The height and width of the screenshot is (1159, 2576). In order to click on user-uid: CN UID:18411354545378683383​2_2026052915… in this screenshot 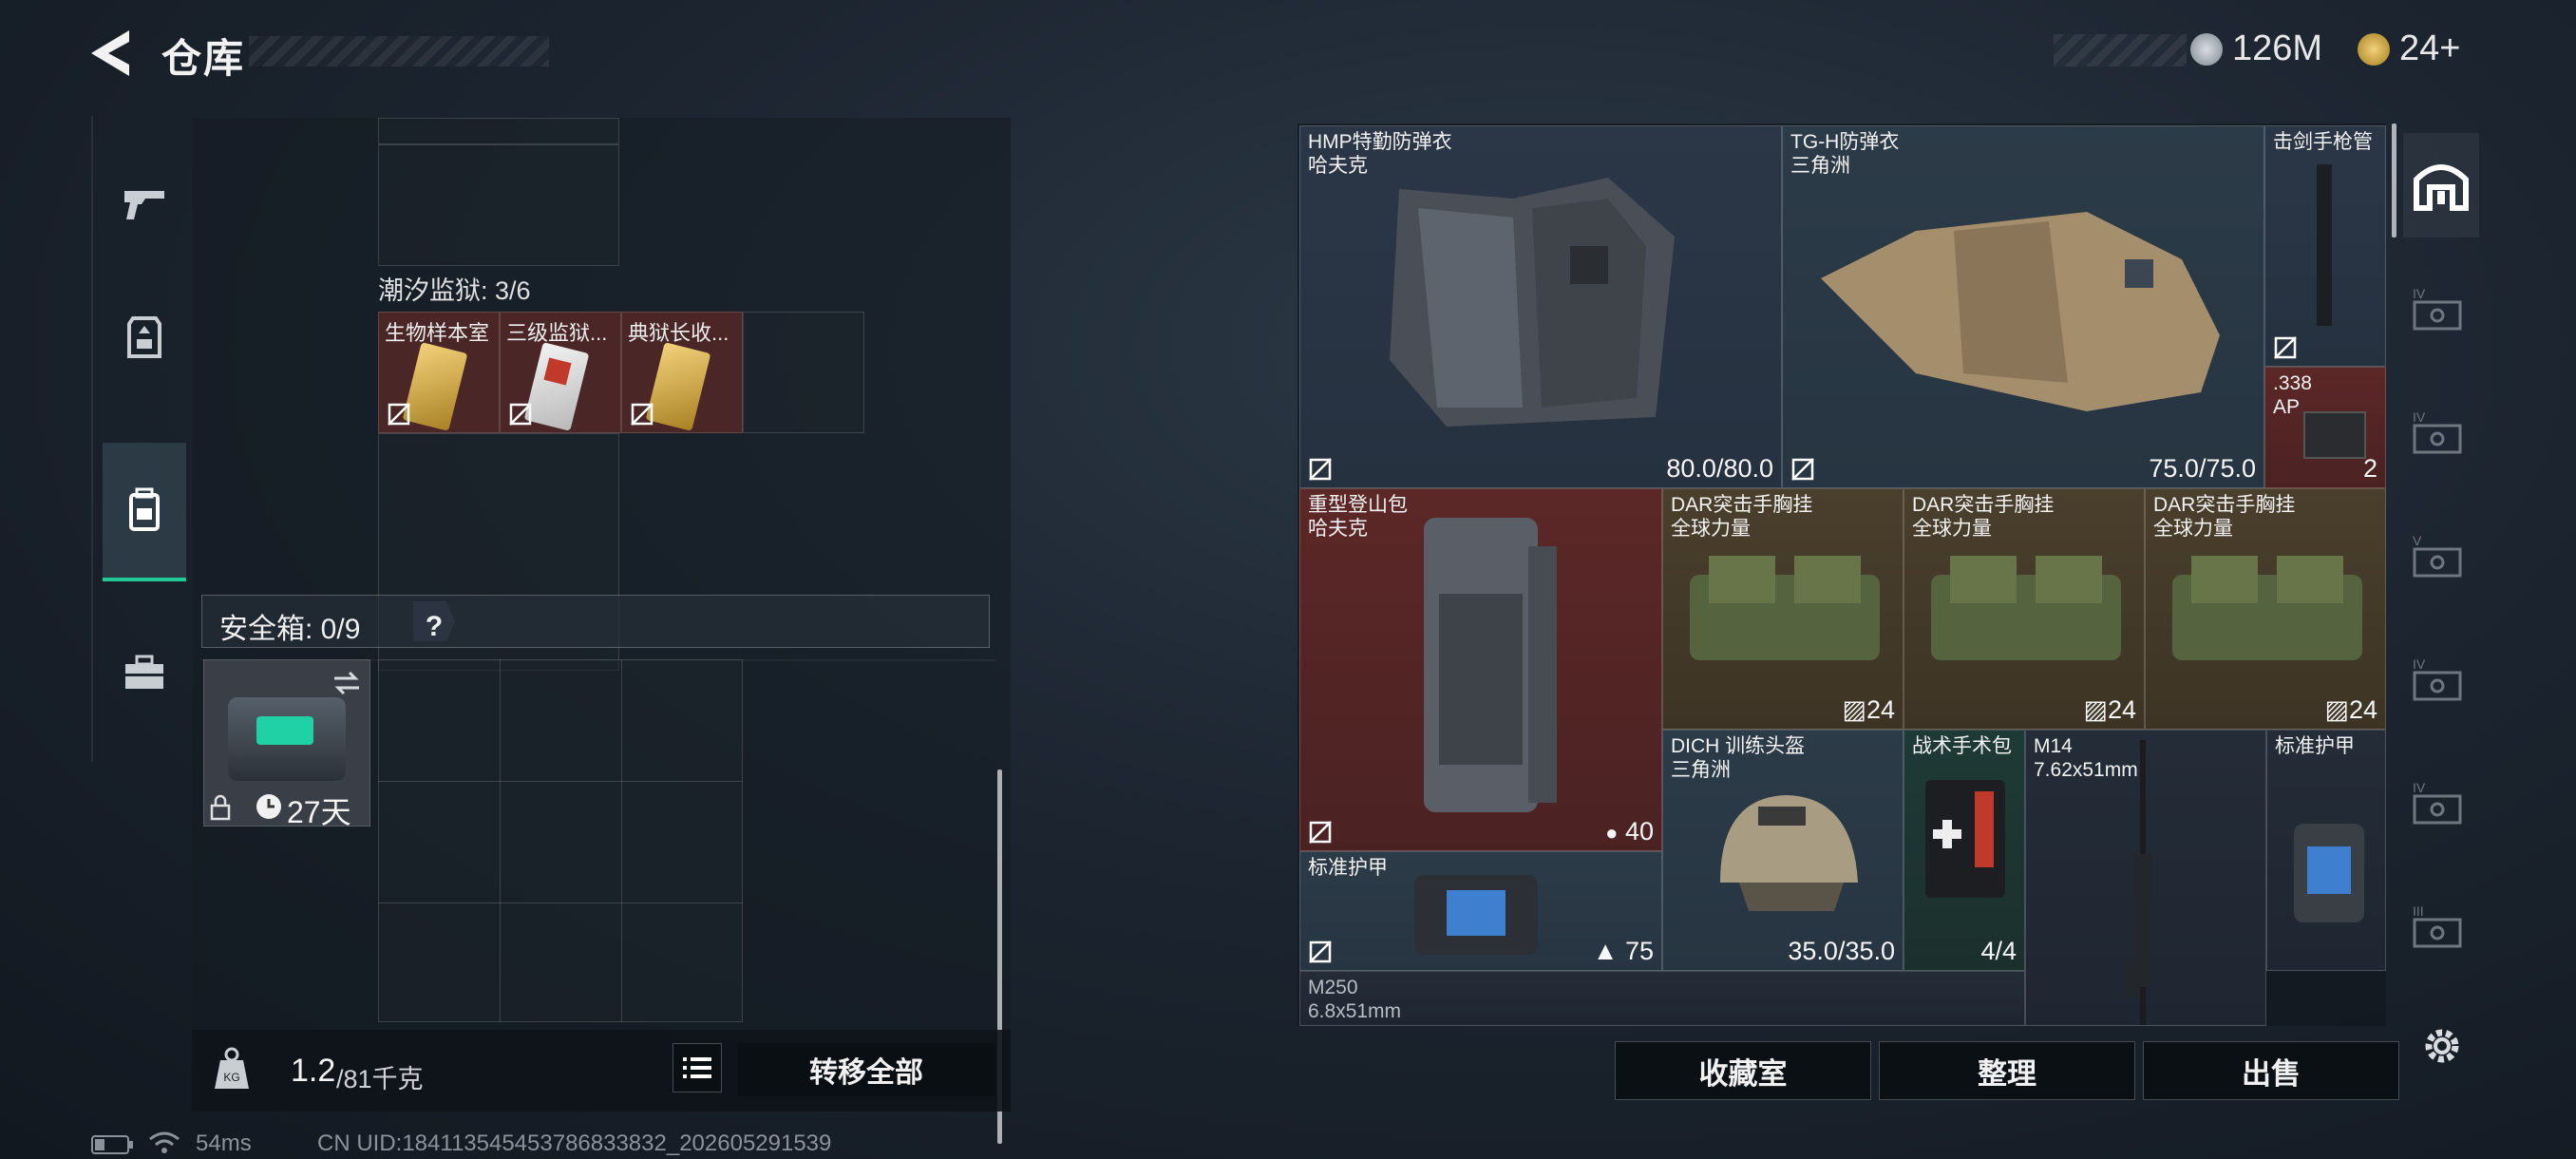, I will do `click(574, 1143)`.